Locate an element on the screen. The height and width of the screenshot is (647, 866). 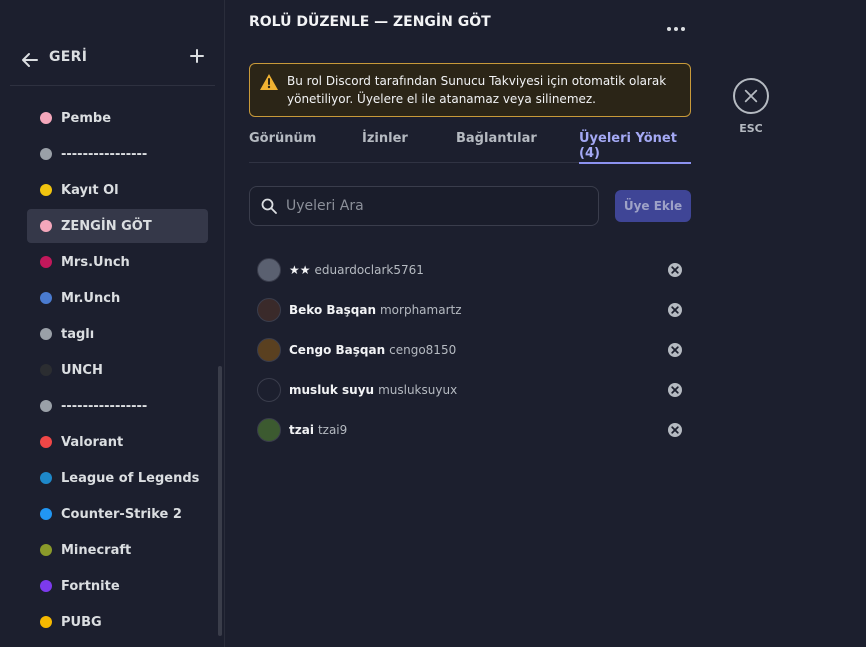
role-item: Mr.Unch is located at coordinates (117, 298).